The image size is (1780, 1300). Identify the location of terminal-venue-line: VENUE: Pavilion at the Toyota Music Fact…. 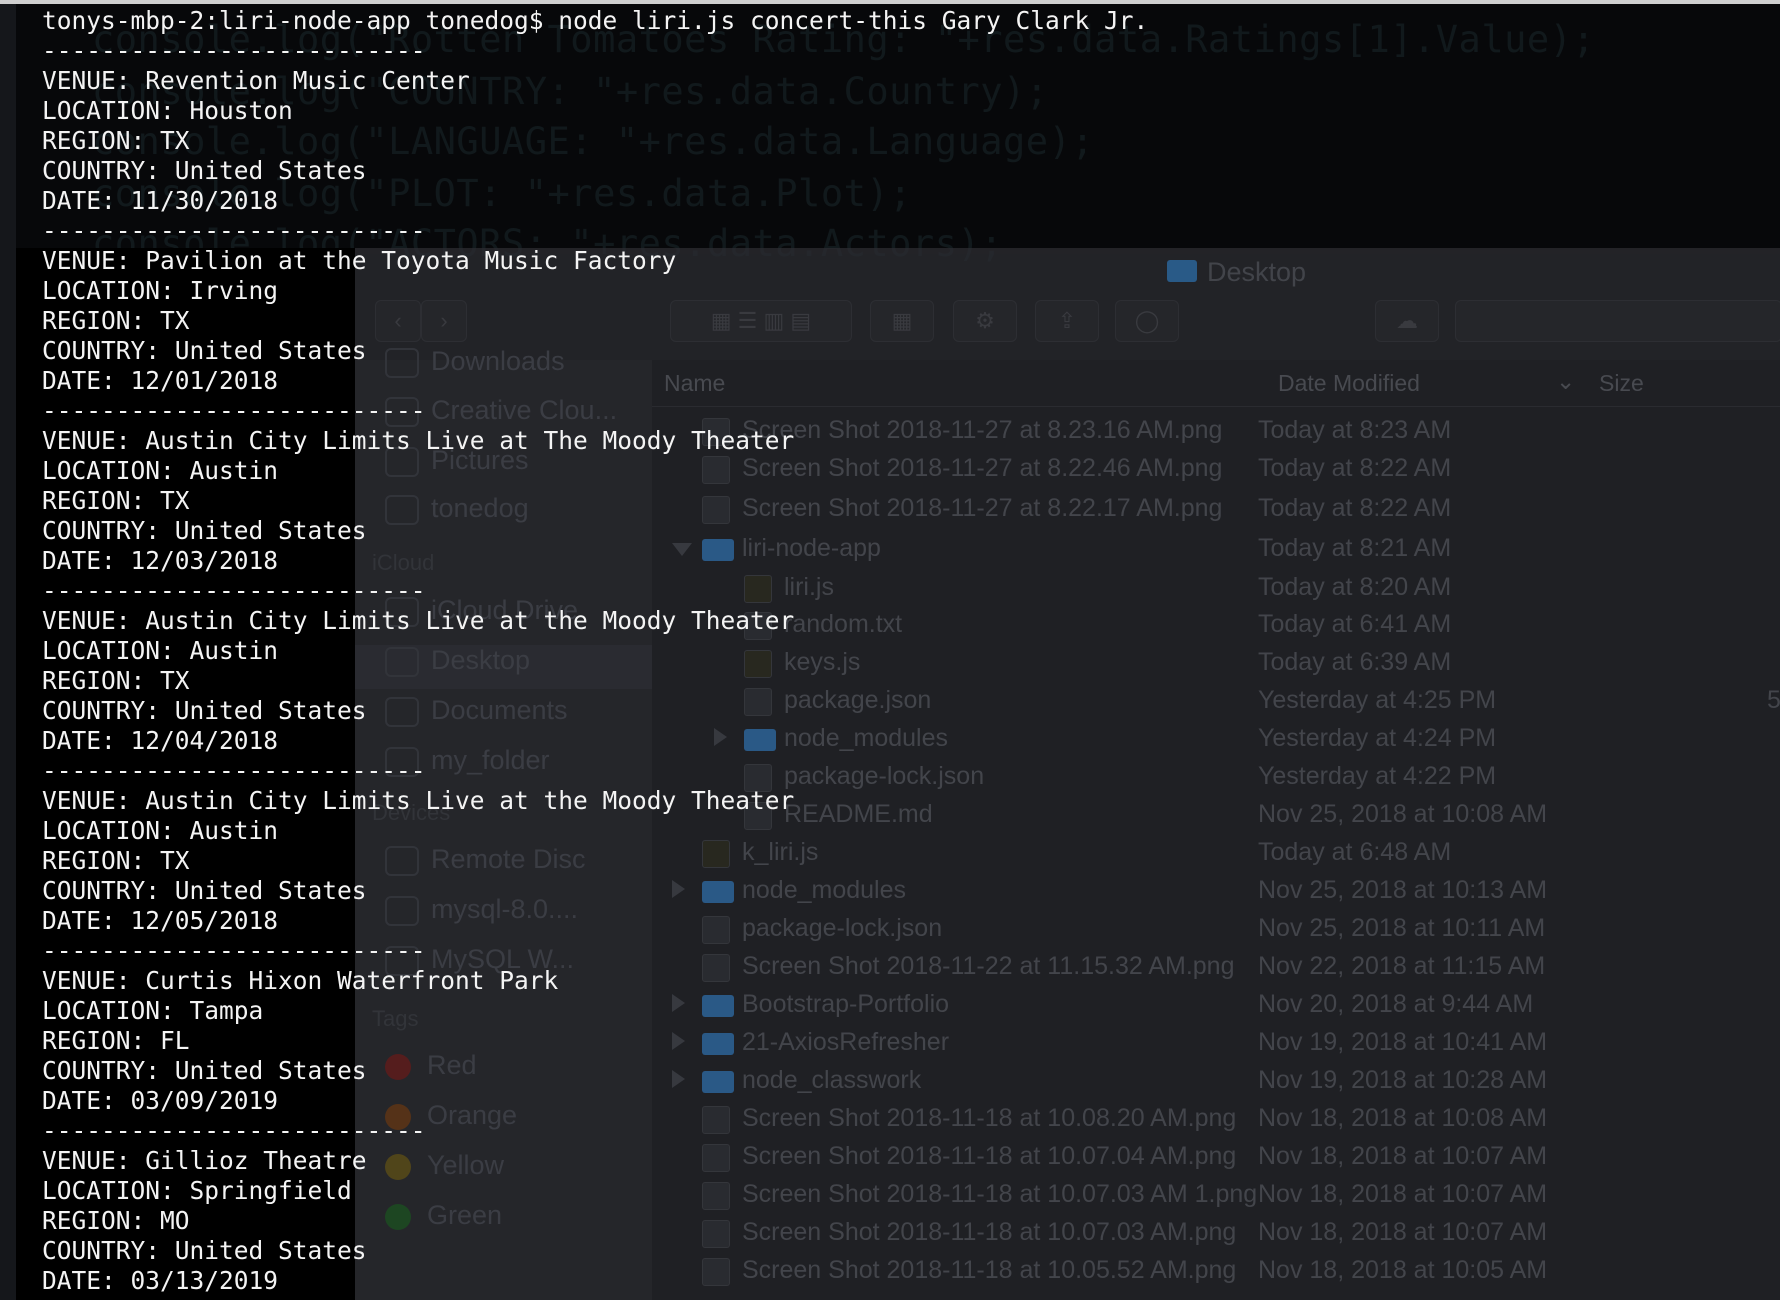
(359, 260).